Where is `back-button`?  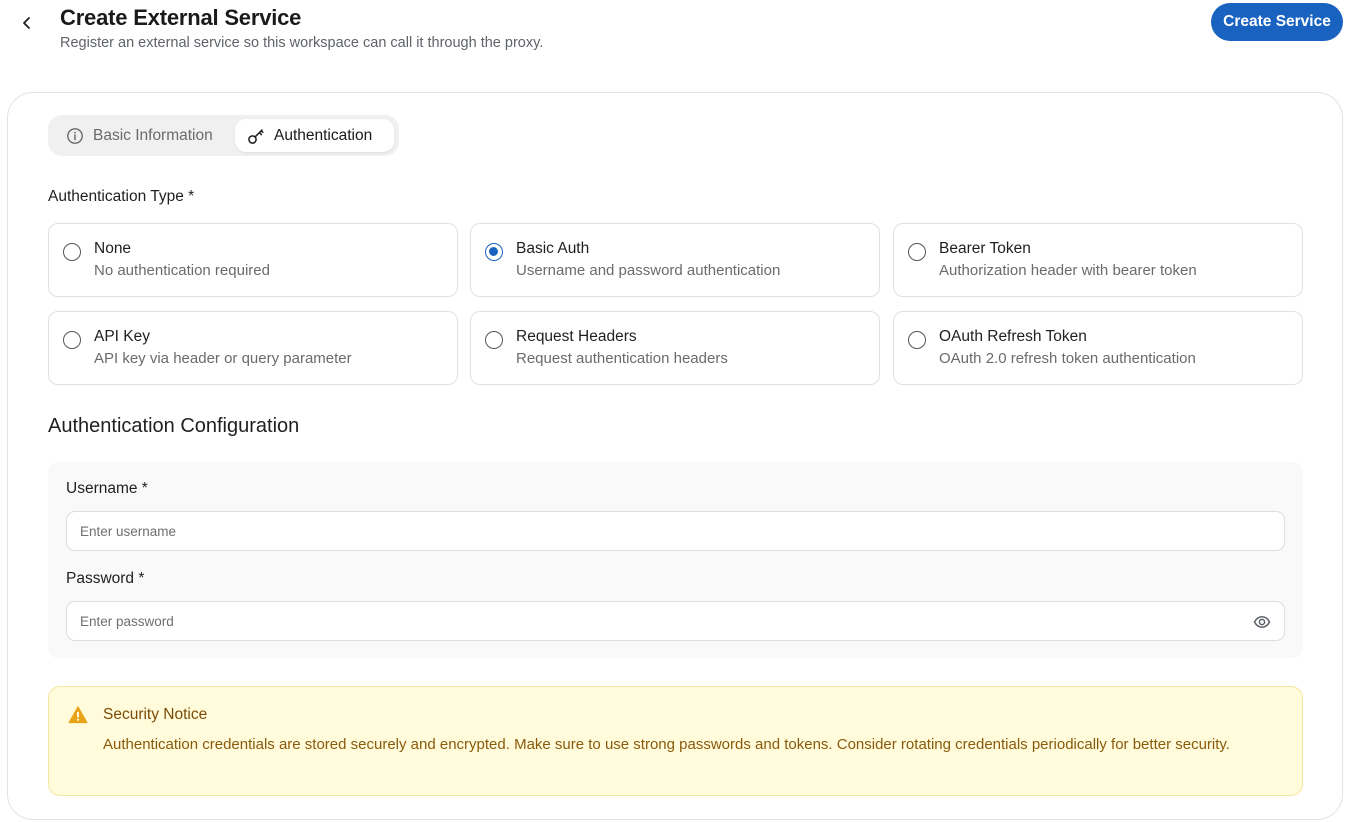
back-button is located at coordinates (27, 23).